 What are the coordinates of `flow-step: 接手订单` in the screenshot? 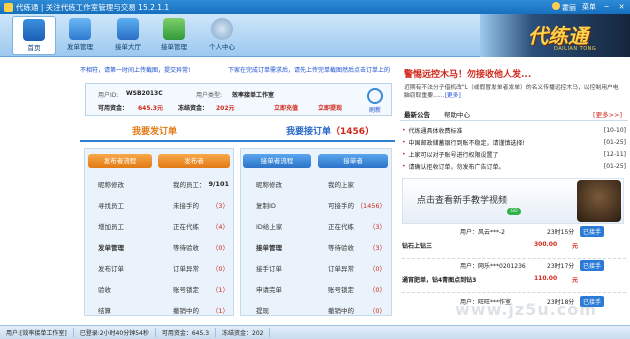 It's located at (284, 267).